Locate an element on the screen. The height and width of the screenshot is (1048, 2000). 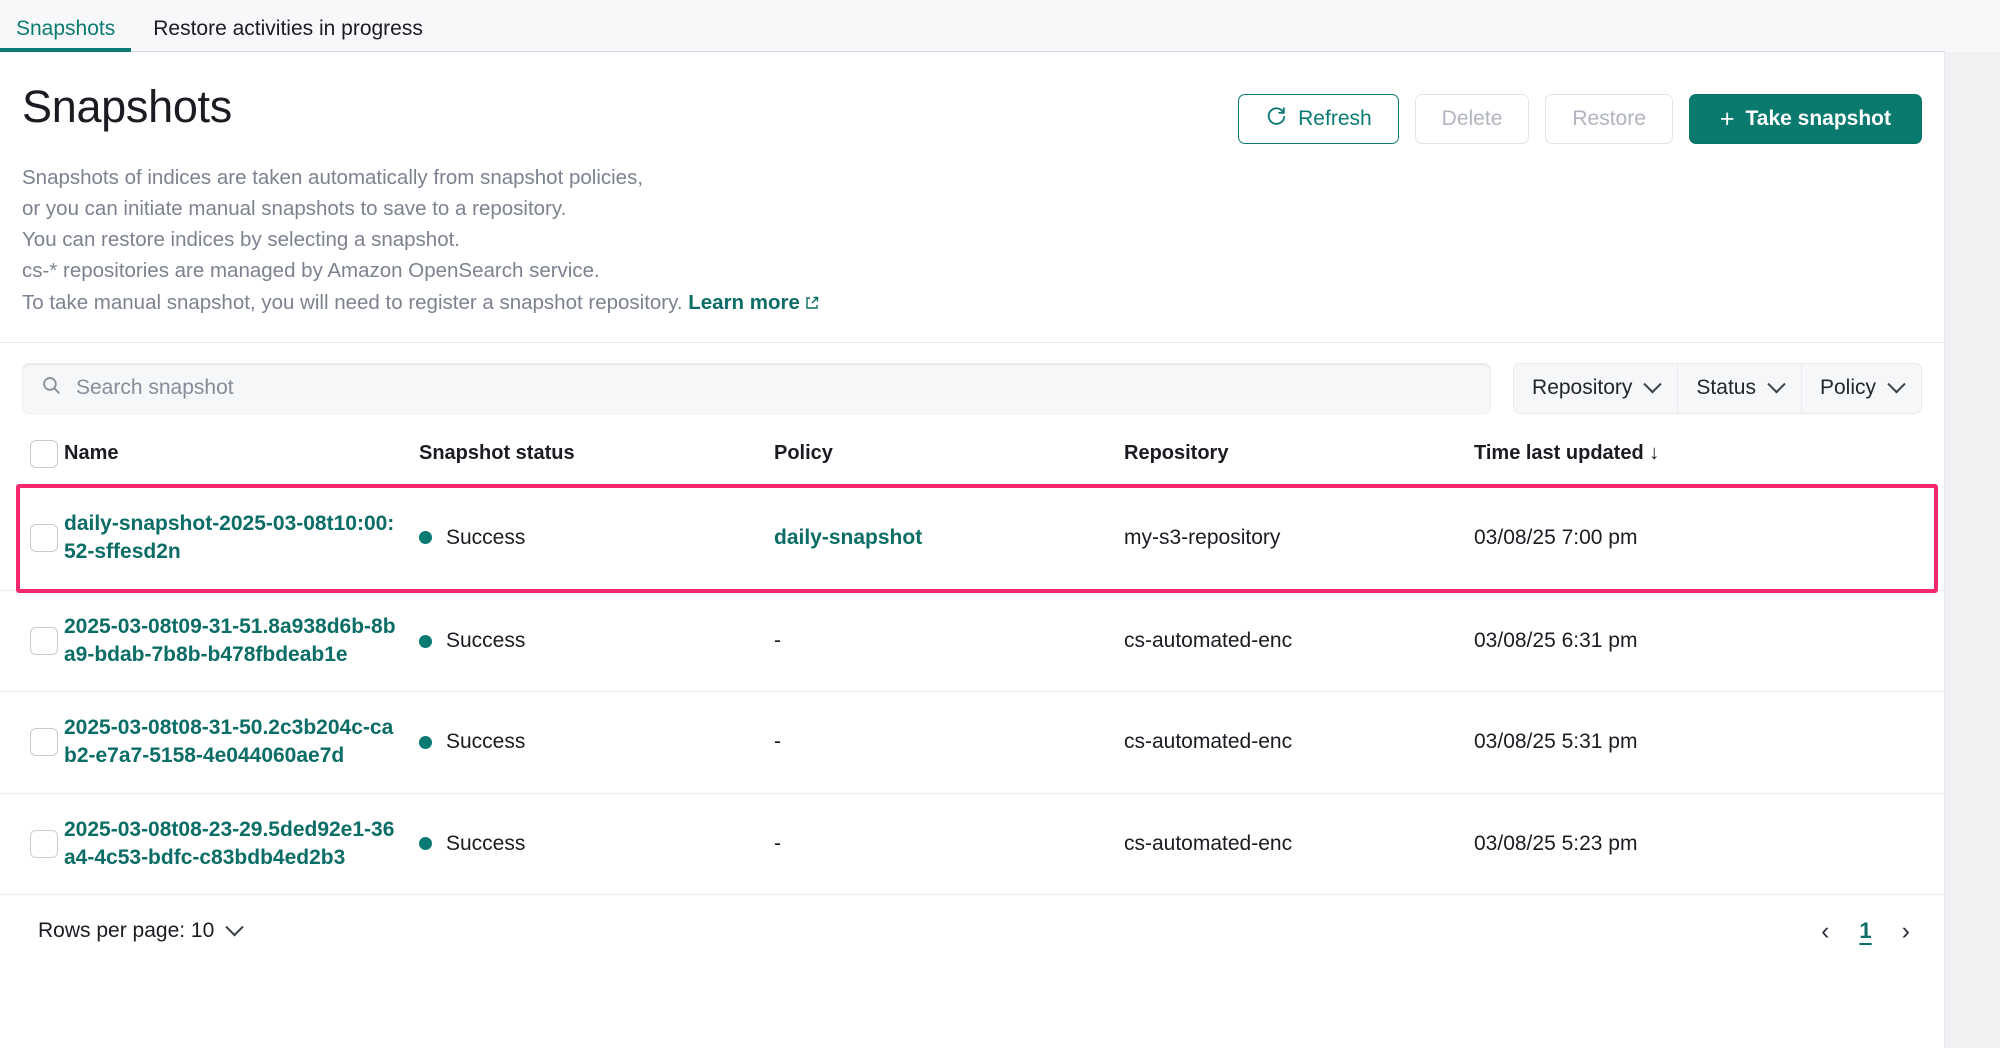
column-header-time-label: Time last updated is located at coordinates (1559, 453).